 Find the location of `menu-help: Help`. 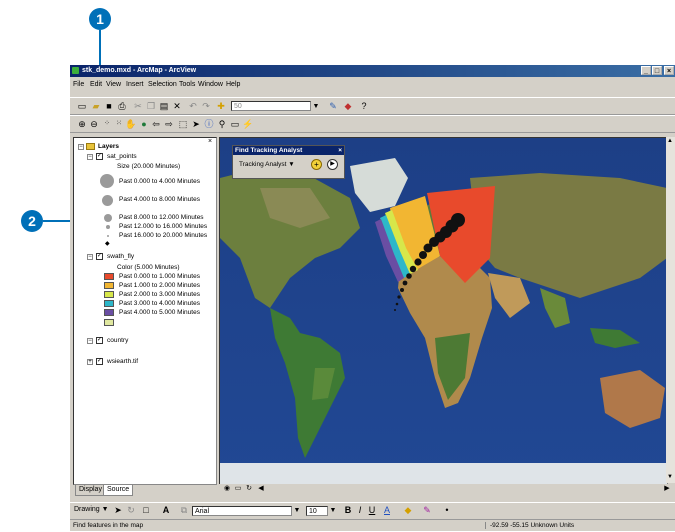

menu-help: Help is located at coordinates (233, 84).